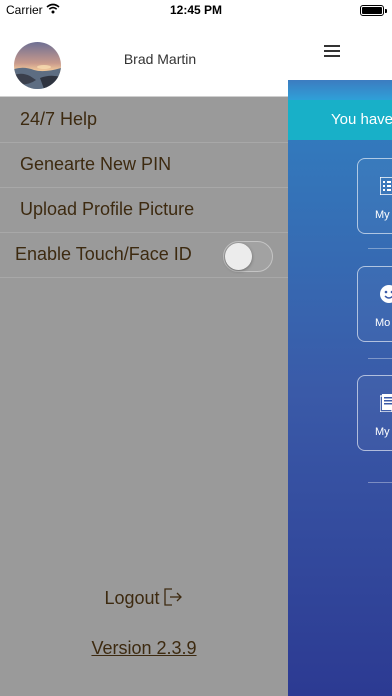 This screenshot has width=392, height=696. What do you see at coordinates (373, 10) in the screenshot?
I see `battery-icon` at bounding box center [373, 10].